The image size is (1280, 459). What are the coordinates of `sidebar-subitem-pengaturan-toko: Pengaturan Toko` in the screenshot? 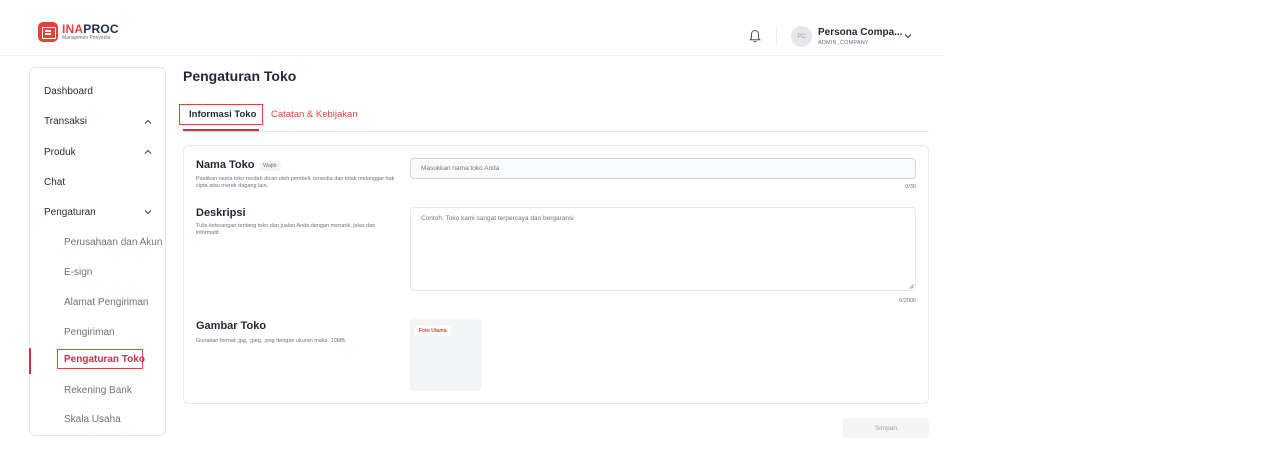 It's located at (104, 359).